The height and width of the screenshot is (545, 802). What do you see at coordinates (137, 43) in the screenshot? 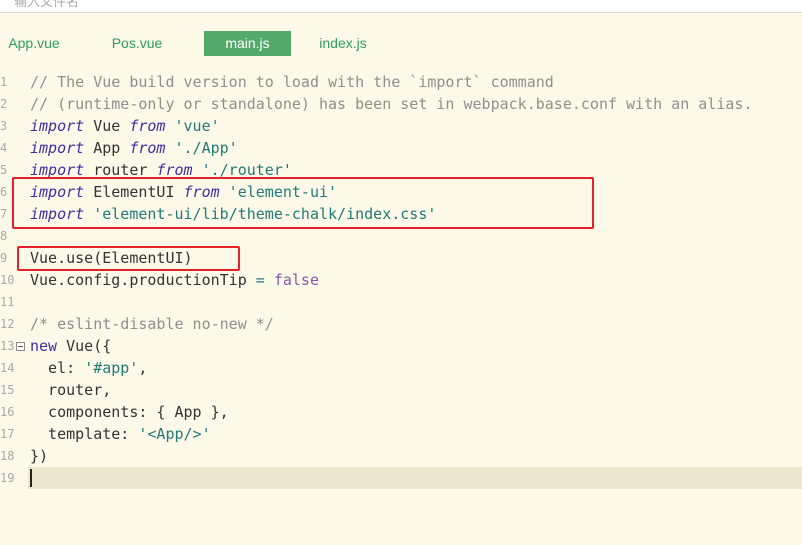
I see `tab-pos-vue: Pos.vue` at bounding box center [137, 43].